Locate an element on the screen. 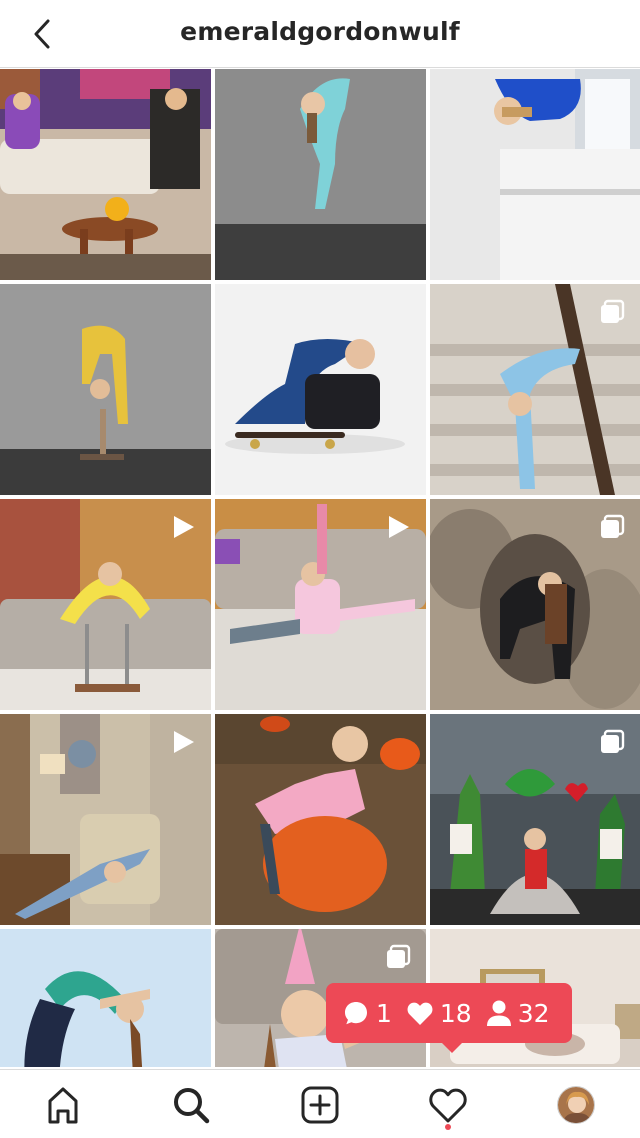 This screenshot has width=640, height=1138. comments-stat: 1 is located at coordinates (367, 1013).